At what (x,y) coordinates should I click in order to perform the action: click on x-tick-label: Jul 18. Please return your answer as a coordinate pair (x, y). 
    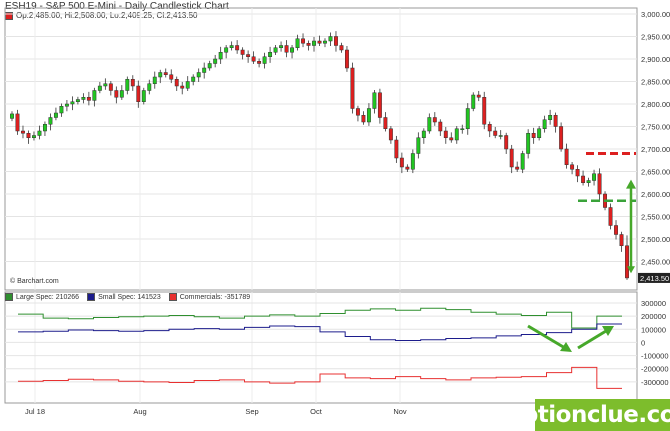
    Looking at the image, I should click on (35, 411).